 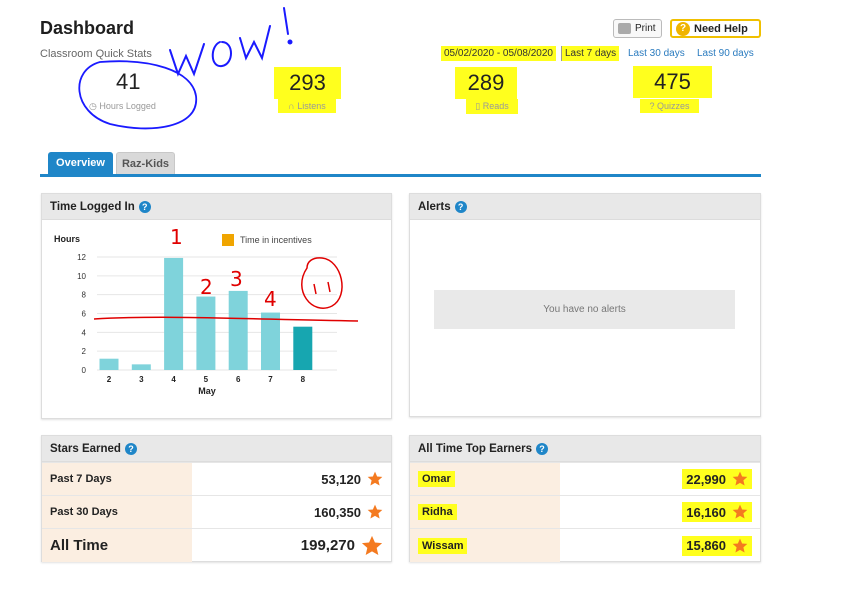 I want to click on annotation-overlay, so click(x=185, y=68).